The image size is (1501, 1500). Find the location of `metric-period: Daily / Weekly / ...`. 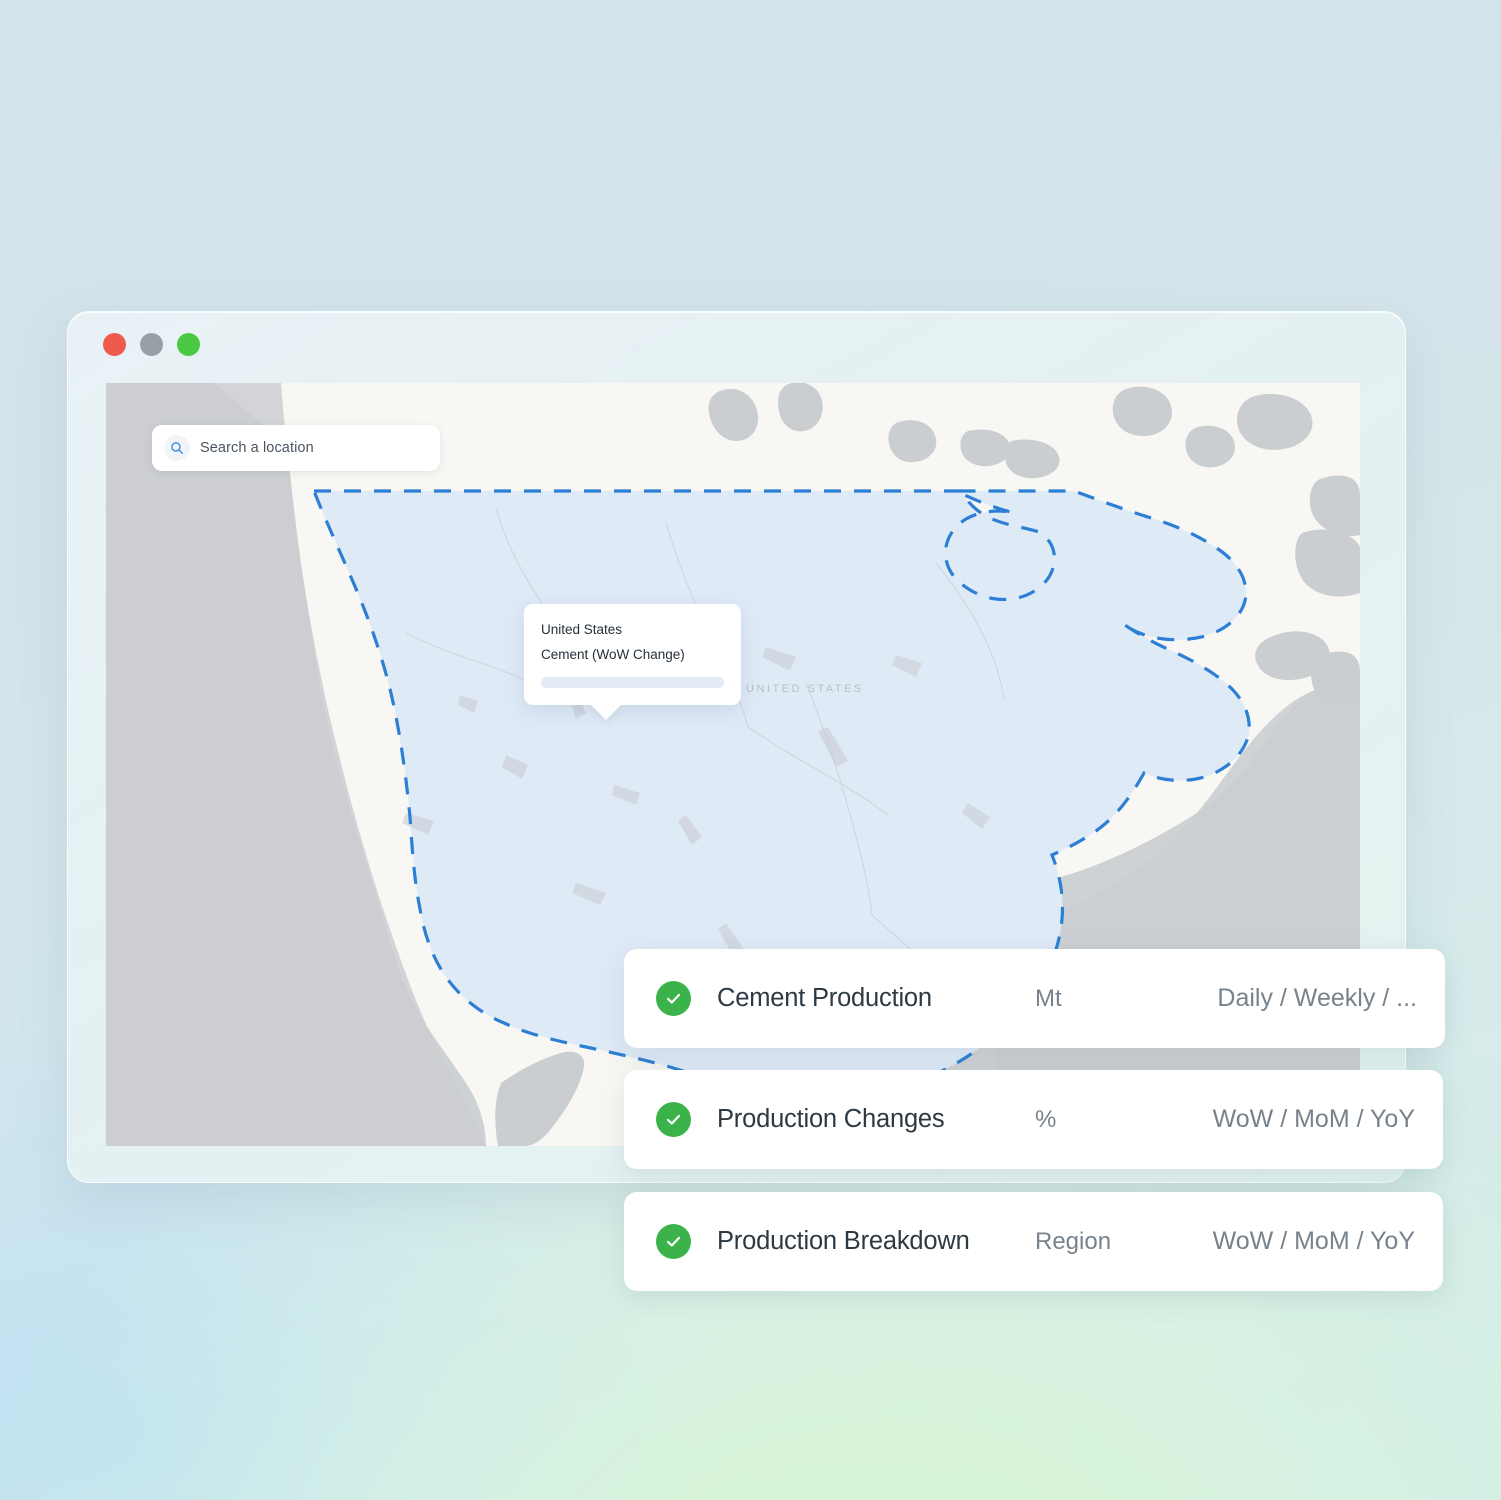

metric-period: Daily / Weekly / ... is located at coordinates (1317, 998).